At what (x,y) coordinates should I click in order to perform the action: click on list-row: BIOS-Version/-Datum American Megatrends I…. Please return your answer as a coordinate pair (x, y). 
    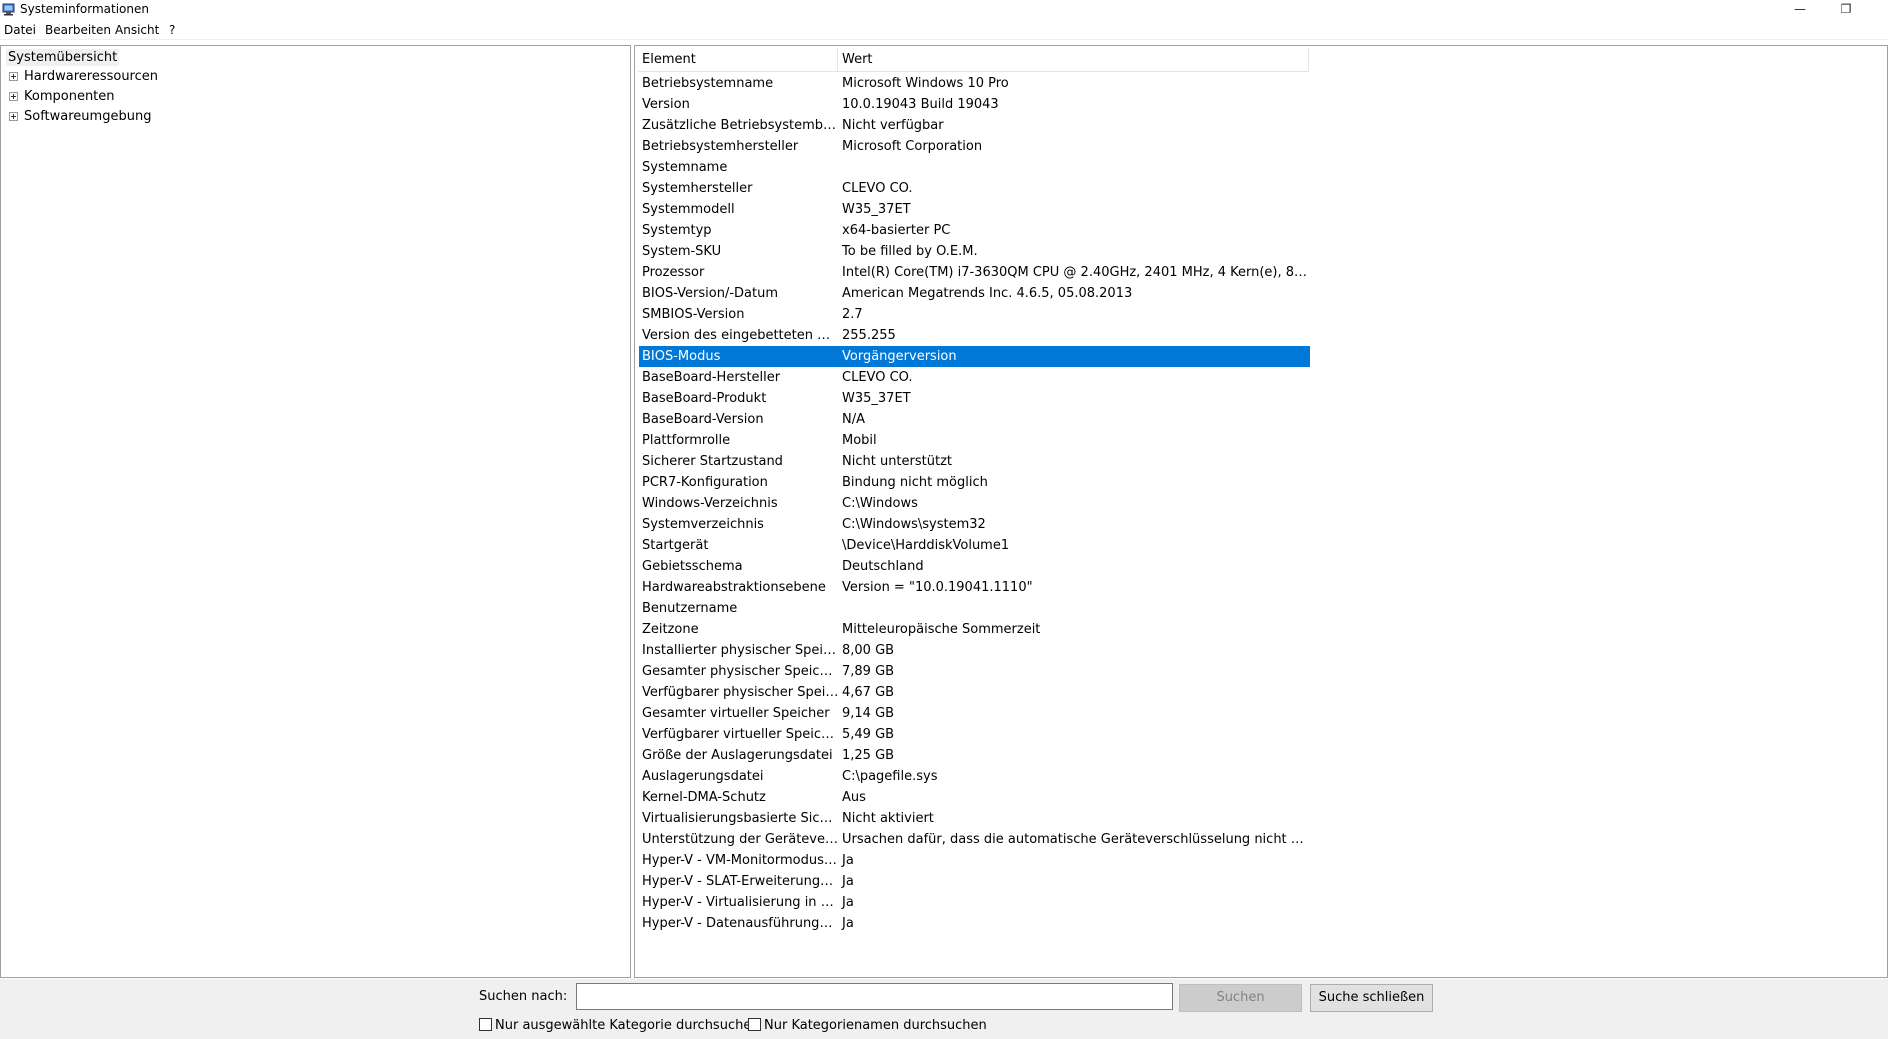
    Looking at the image, I should click on (974, 293).